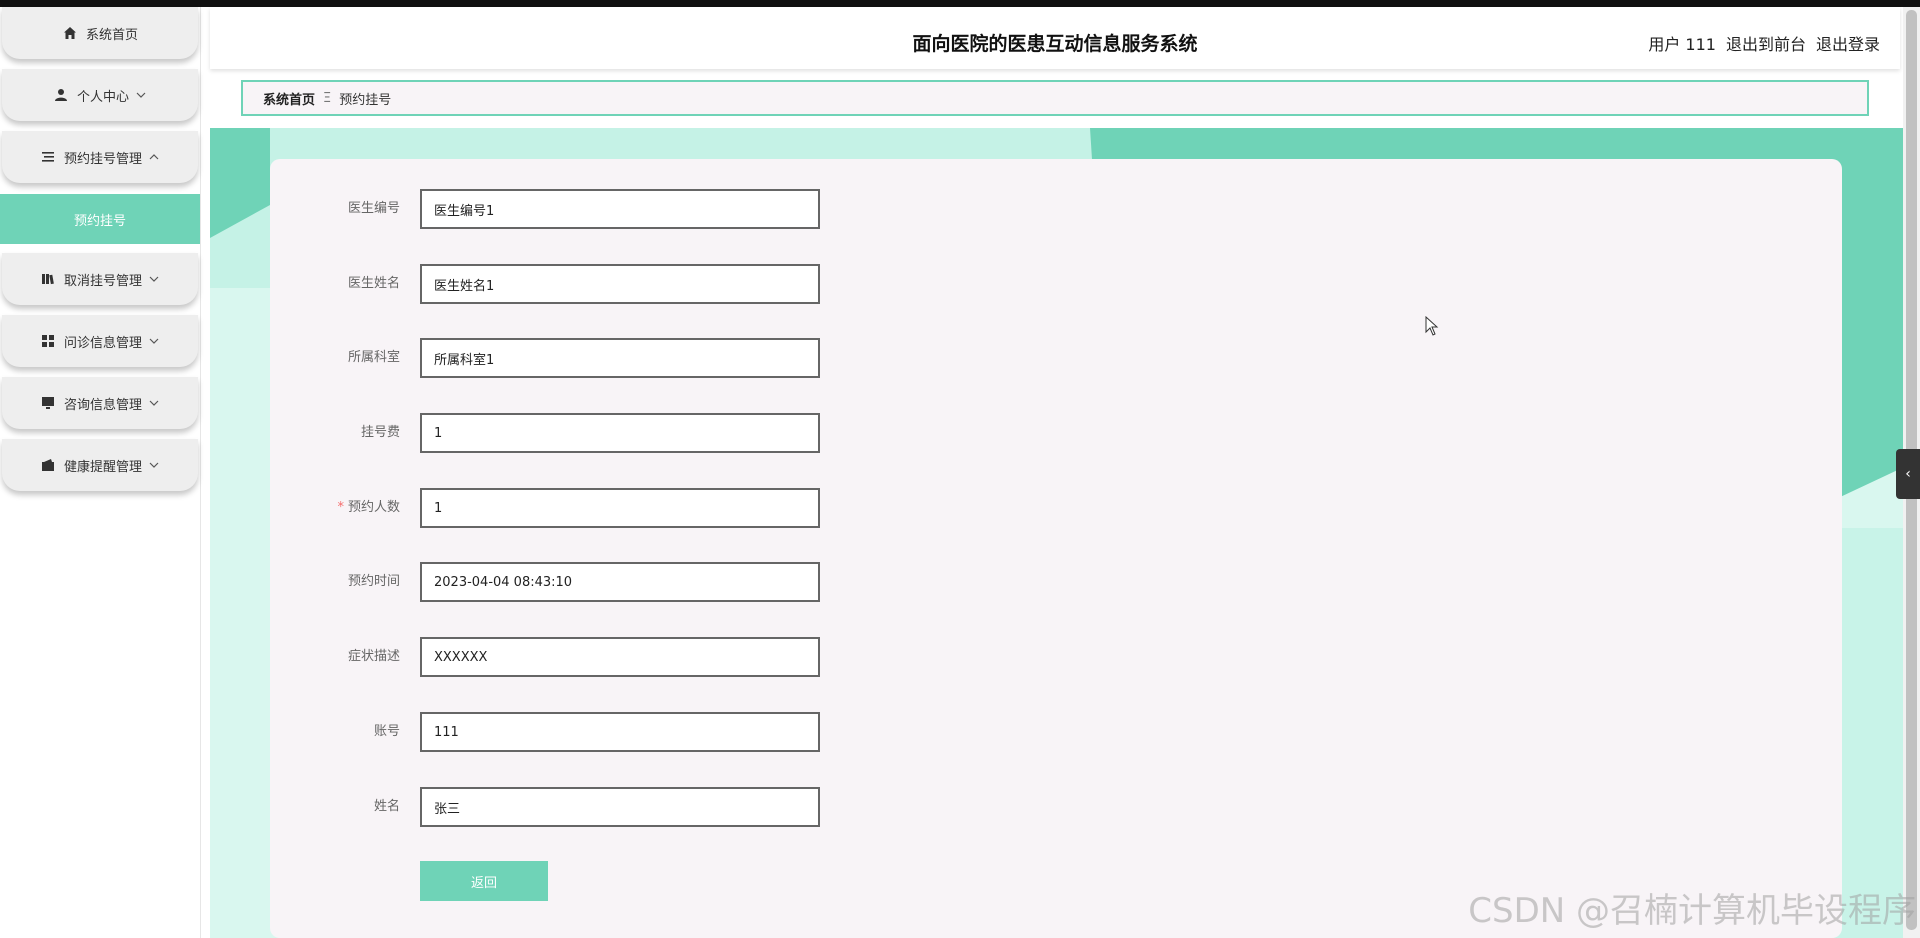 The image size is (1920, 938). Describe the element at coordinates (620, 582) in the screenshot. I see `appointment-time-field` at that location.